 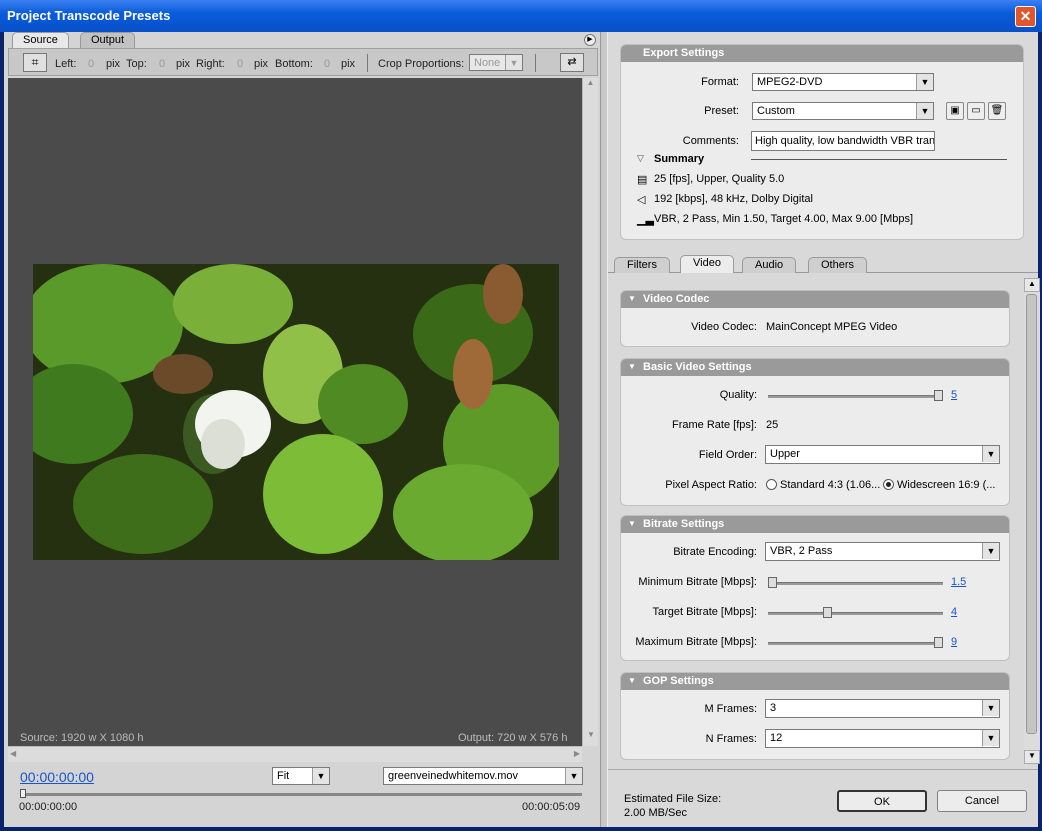 What do you see at coordinates (483, 776) in the screenshot?
I see `clip-select: greenveinedwhitemov.mov ▼` at bounding box center [483, 776].